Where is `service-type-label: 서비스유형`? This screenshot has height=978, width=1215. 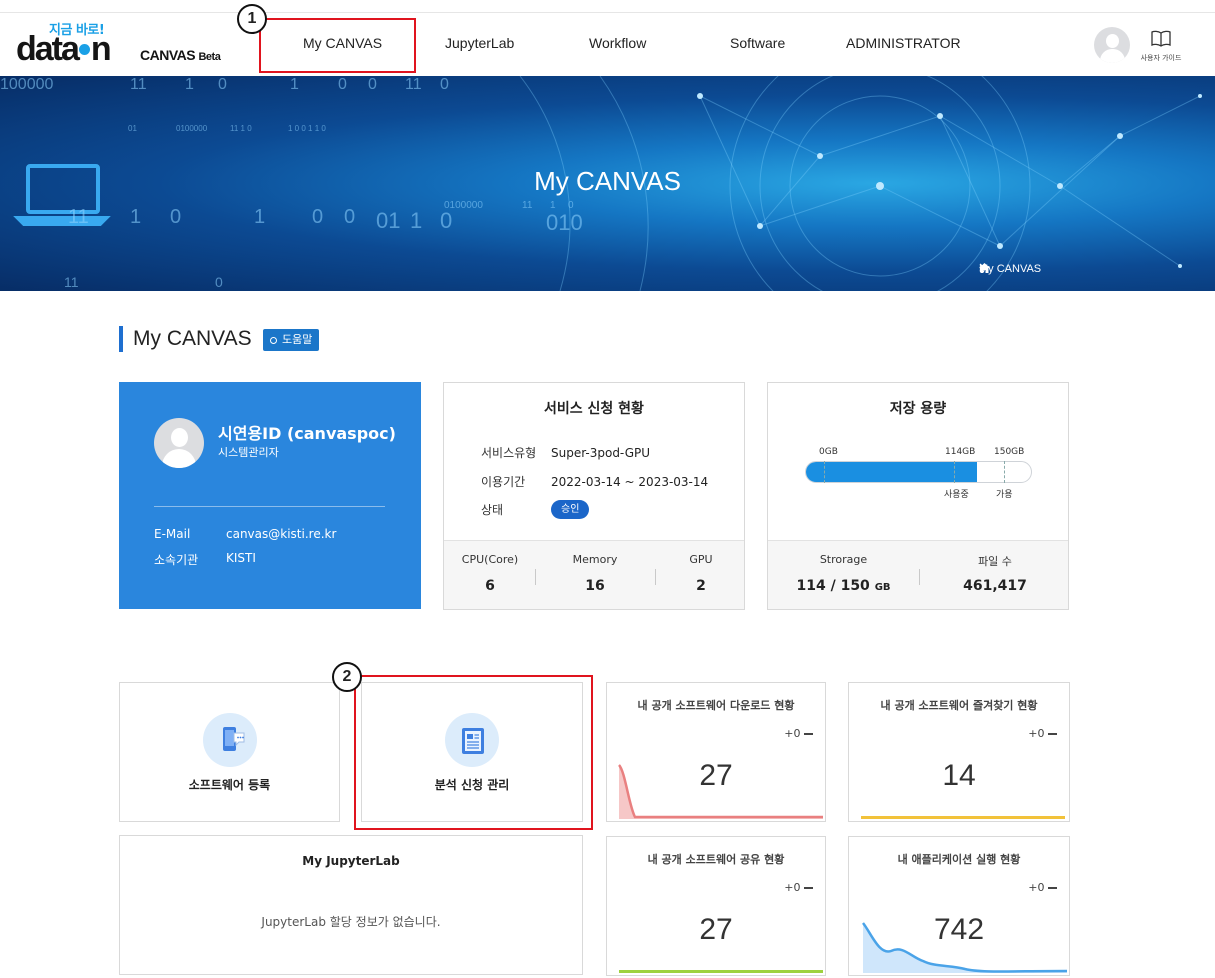
service-type-label: 서비스유형 is located at coordinates (509, 453).